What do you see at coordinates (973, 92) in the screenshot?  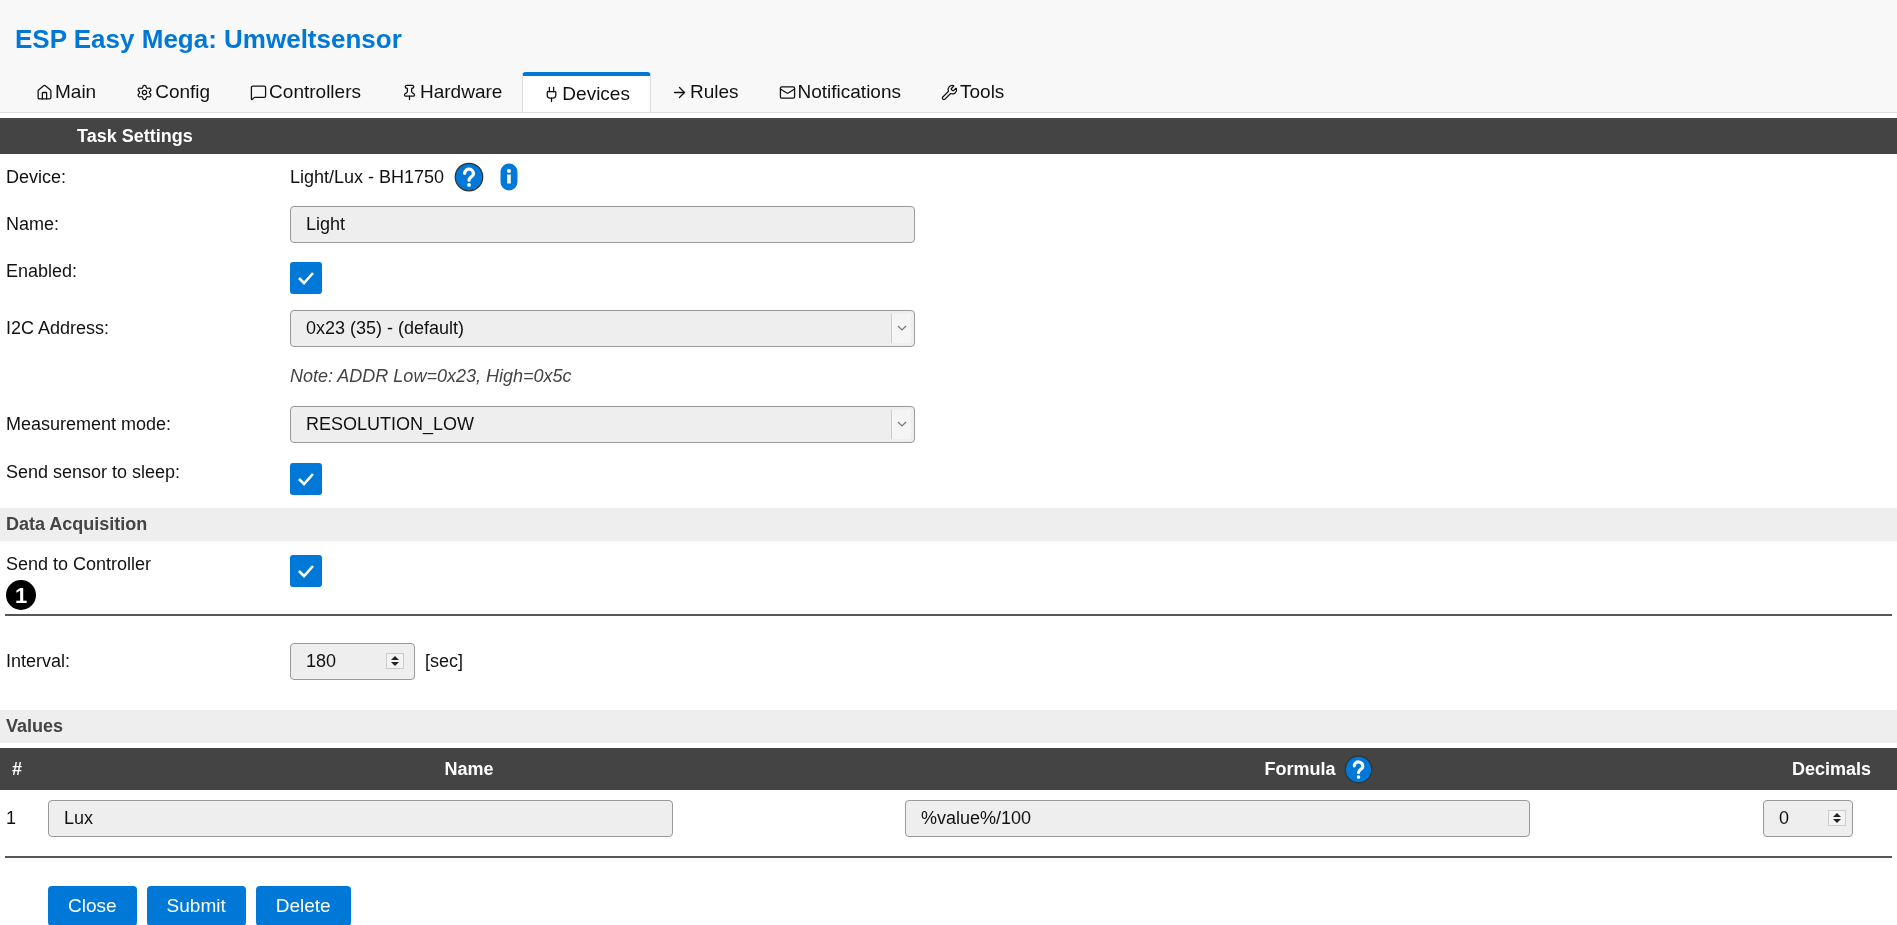 I see `nav-tab: Tools` at bounding box center [973, 92].